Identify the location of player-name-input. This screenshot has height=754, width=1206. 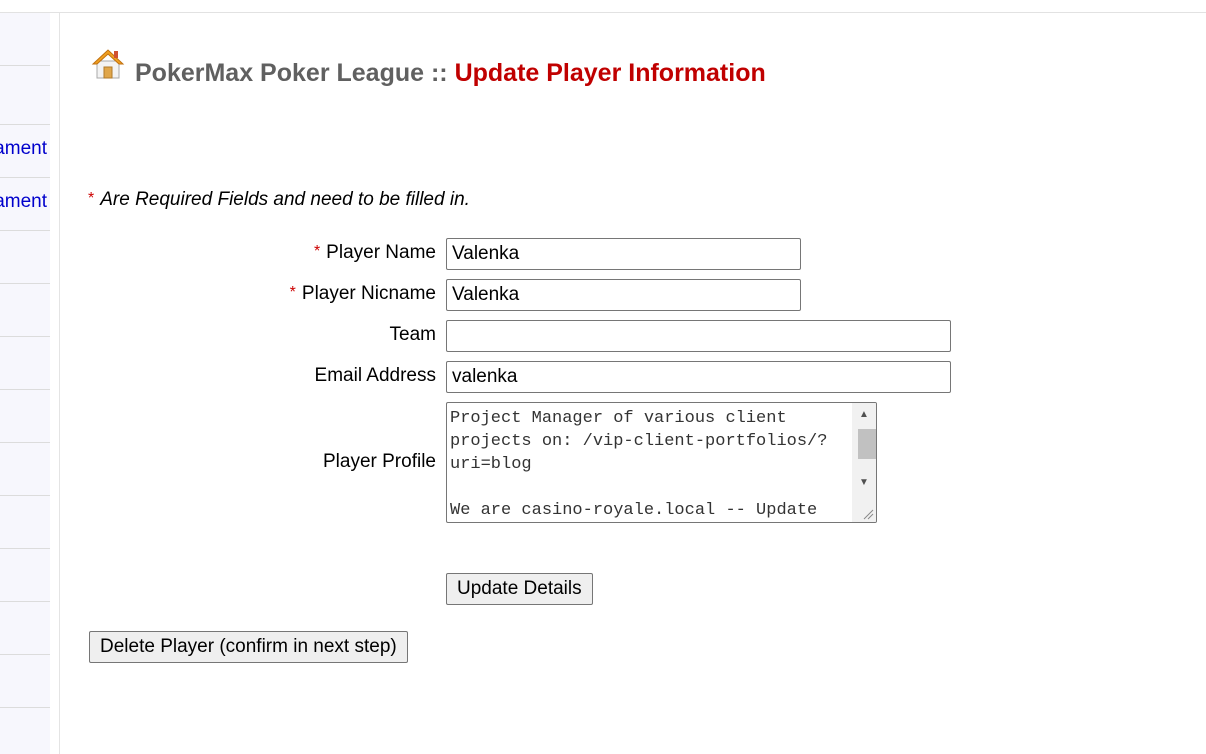
(623, 254).